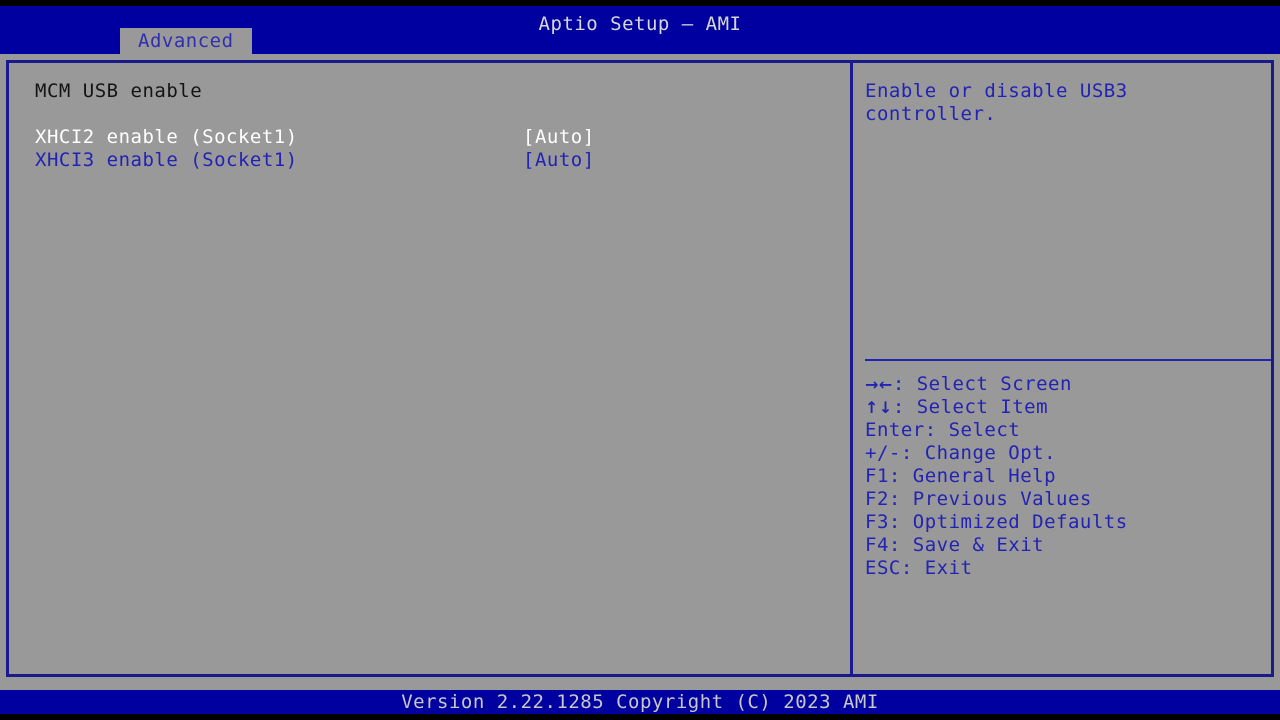  I want to click on legend-line: F3: Optimized Defaults, so click(1068, 522).